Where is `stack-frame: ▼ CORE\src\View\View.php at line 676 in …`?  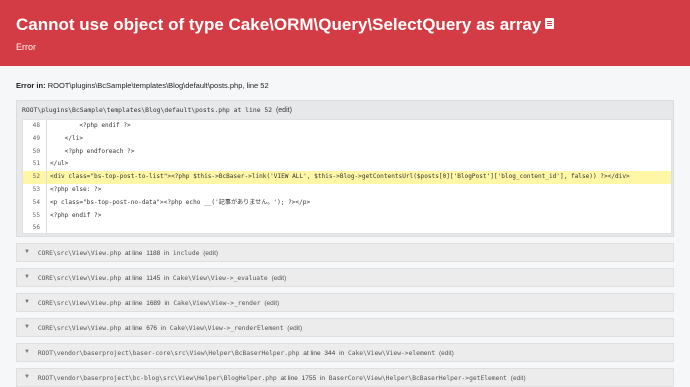 stack-frame: ▼ CORE\src\View\View.php at line 676 in … is located at coordinates (345, 327).